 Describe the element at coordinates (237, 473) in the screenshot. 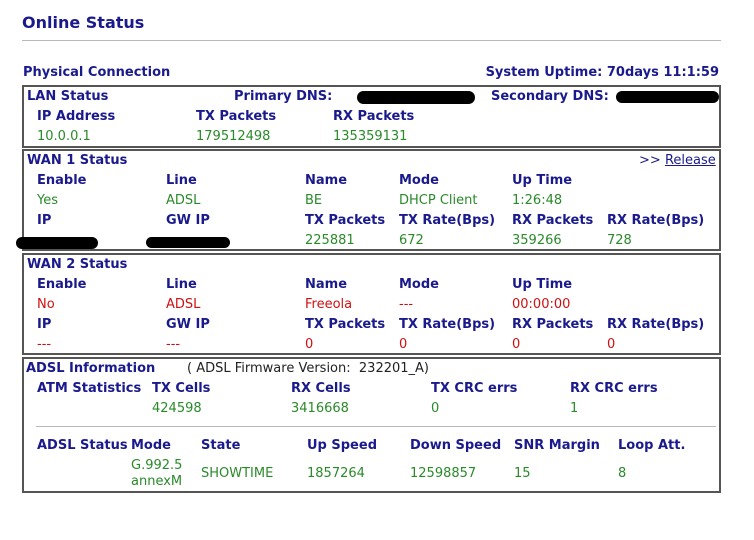

I see `adsl-state-value: SHOWTIME` at that location.